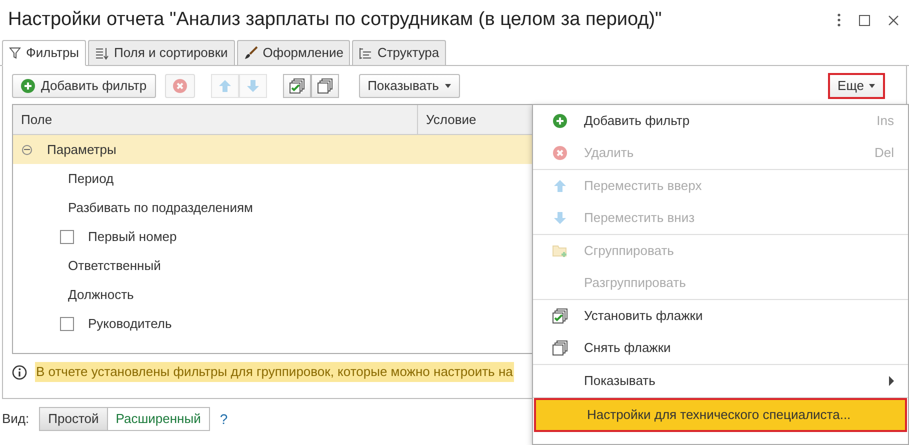  I want to click on shortcut-text: Del, so click(884, 153).